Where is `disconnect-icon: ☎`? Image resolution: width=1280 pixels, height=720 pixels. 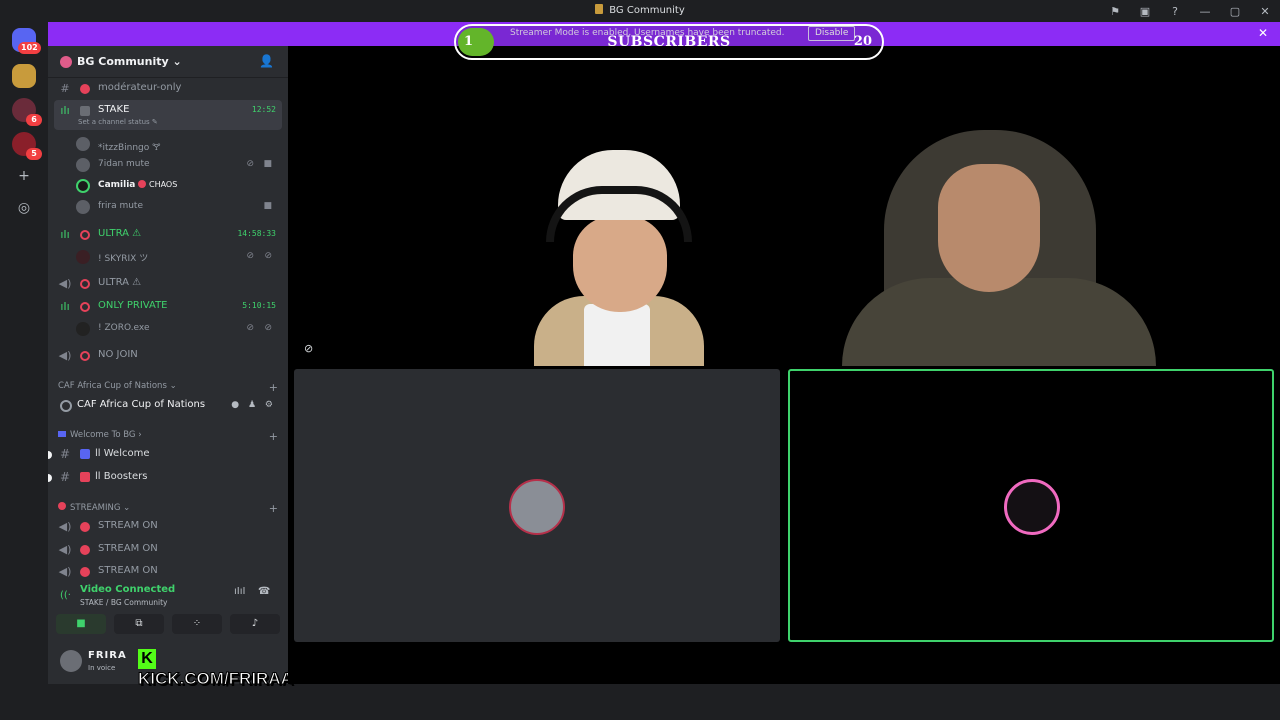 disconnect-icon: ☎ is located at coordinates (264, 591).